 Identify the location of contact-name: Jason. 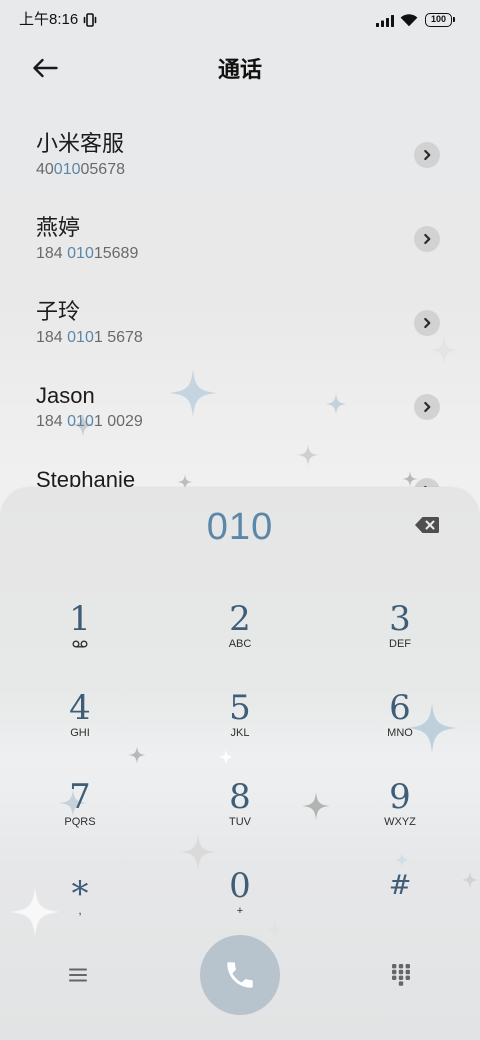
(65, 395).